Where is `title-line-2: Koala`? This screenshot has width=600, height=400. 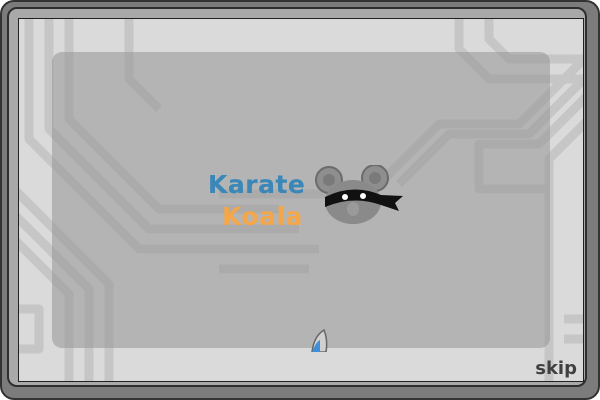
title-line-2: Koala is located at coordinates (262, 216).